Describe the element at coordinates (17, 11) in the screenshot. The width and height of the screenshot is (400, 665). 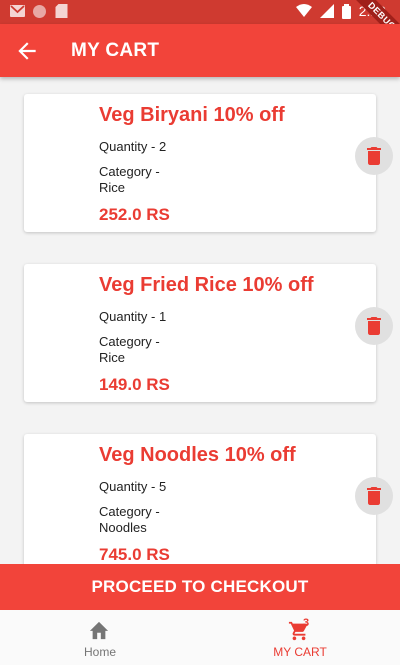
I see `gmail-icon` at that location.